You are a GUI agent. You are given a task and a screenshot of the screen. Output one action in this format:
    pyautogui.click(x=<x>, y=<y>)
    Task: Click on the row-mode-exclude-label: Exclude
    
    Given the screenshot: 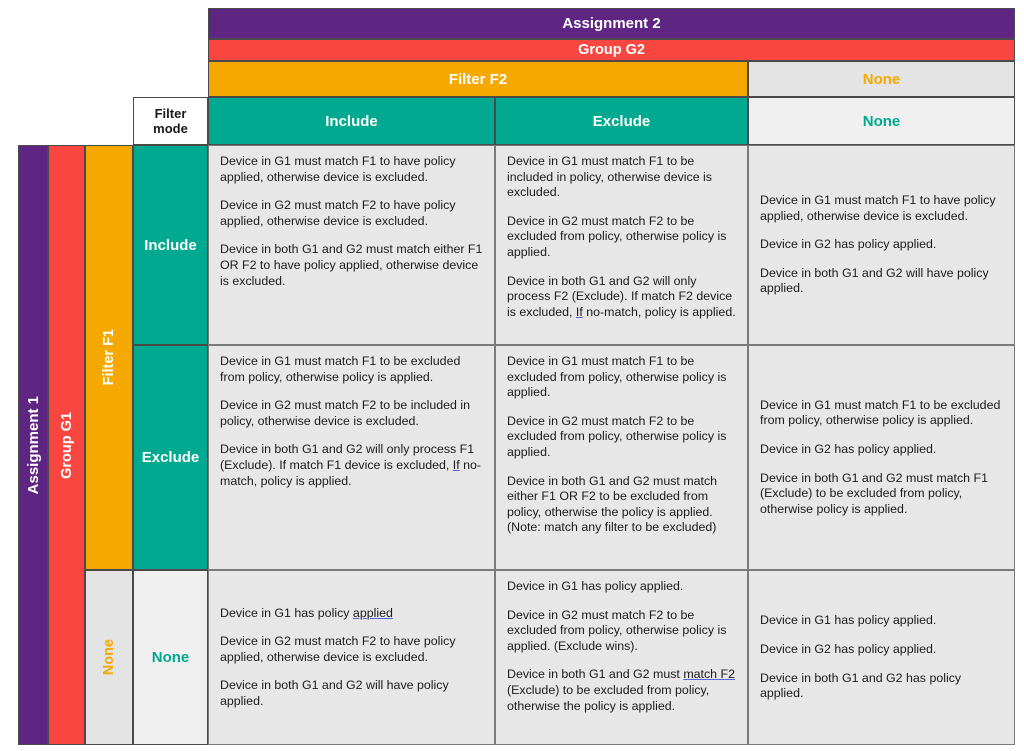 What is the action you would take?
    pyautogui.click(x=170, y=457)
    